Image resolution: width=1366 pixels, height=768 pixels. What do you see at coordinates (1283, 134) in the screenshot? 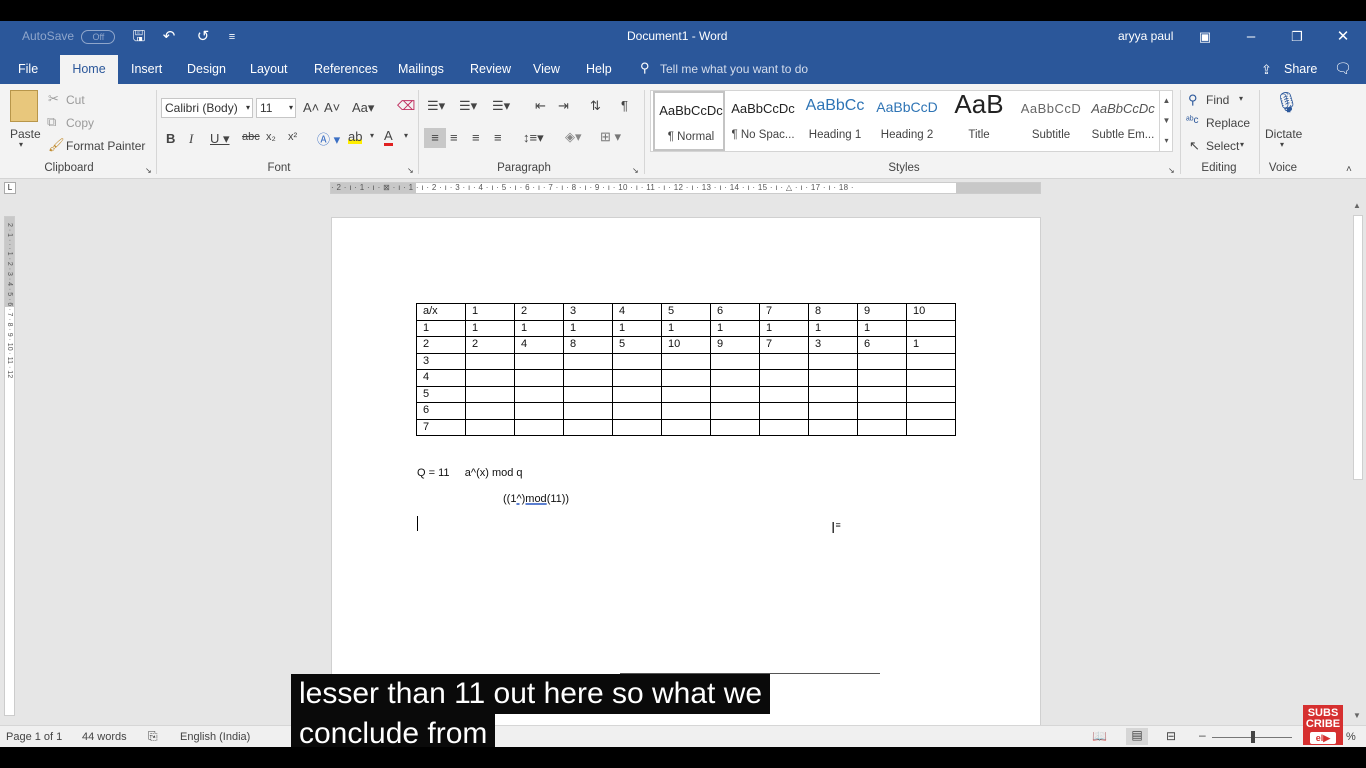
I see `dictate-button: Dictate` at bounding box center [1283, 134].